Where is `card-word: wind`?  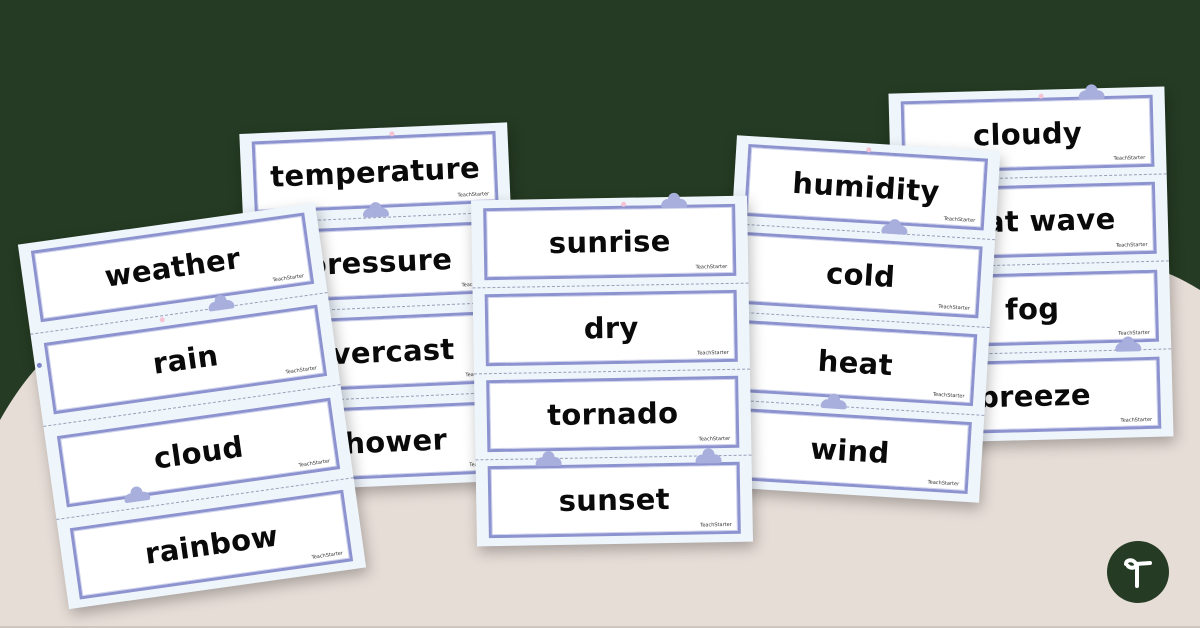 card-word: wind is located at coordinates (850, 451).